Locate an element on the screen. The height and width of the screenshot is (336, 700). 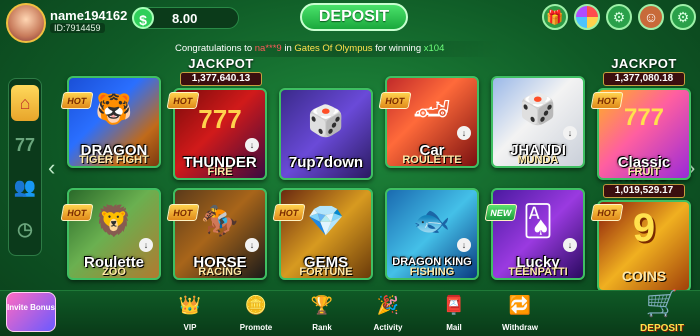
nav-withdraw: 🔁 Withdraw is located at coordinates (520, 313).